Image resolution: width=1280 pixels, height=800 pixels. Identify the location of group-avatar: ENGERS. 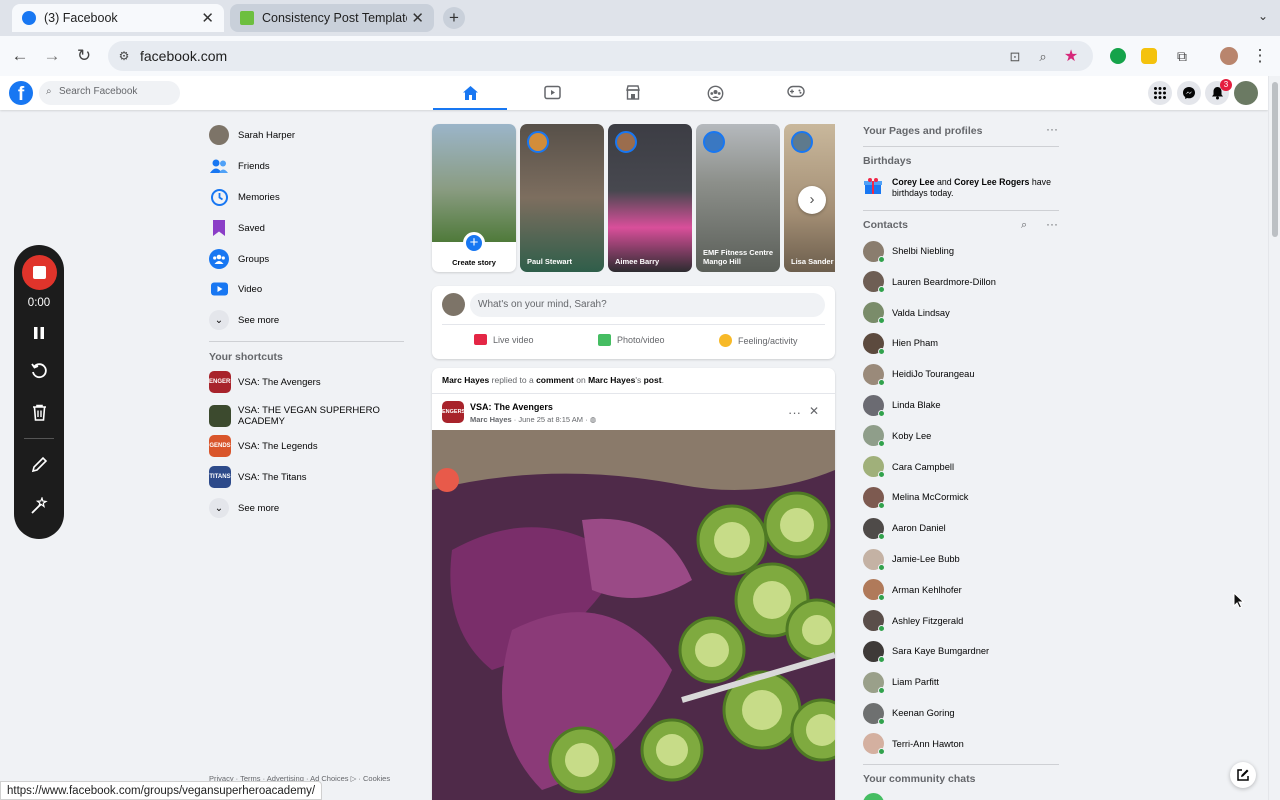
(453, 412).